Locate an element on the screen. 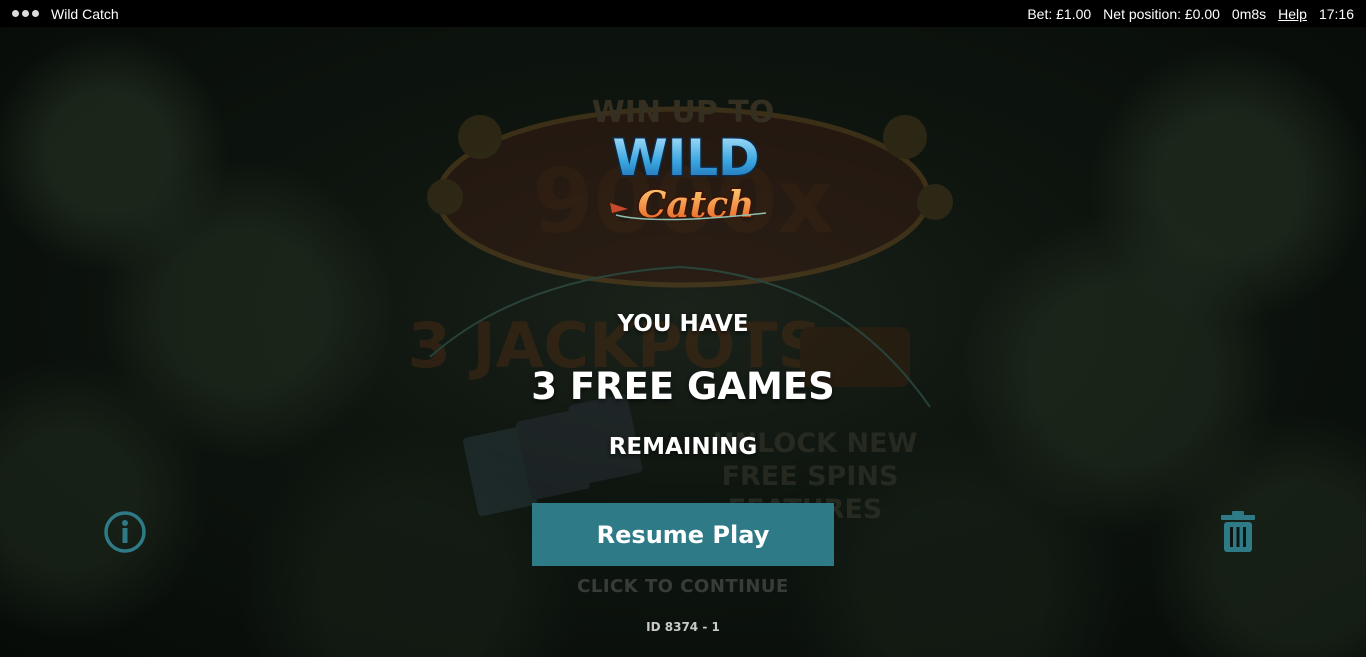 Image resolution: width=1366 pixels, height=657 pixels. trash-icon is located at coordinates (1238, 532).